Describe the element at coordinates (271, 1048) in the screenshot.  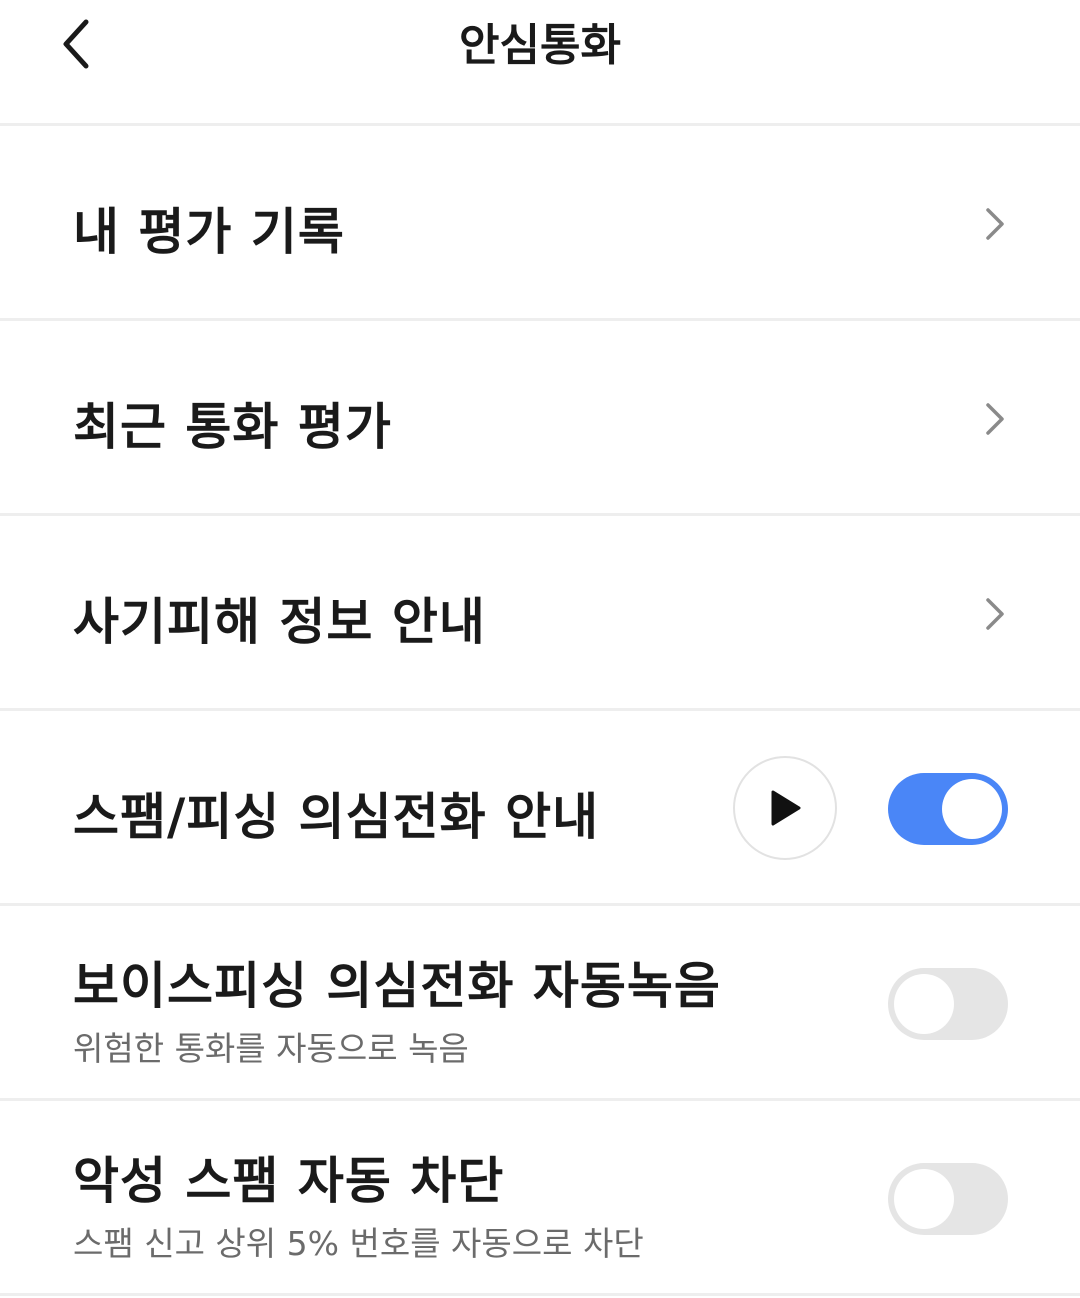
I see `setting-description: 위험한 통화를 자동으로 녹음` at that location.